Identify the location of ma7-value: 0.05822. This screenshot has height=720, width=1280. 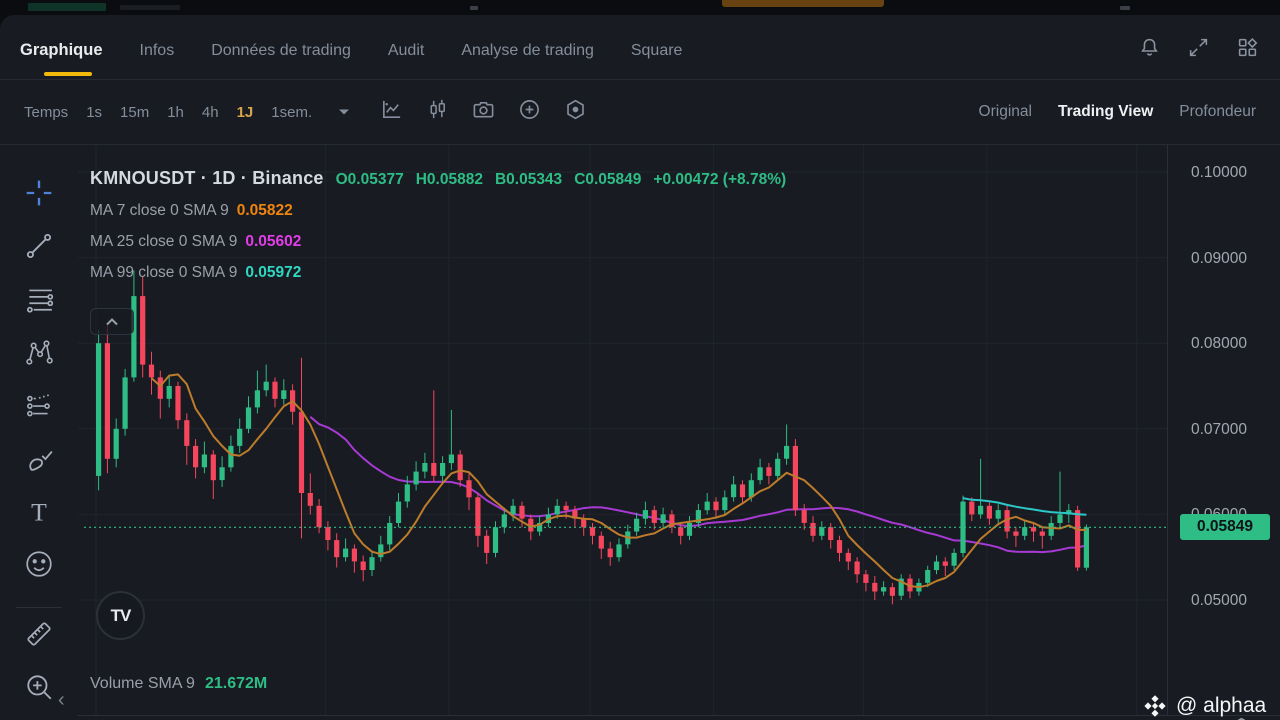
(264, 210).